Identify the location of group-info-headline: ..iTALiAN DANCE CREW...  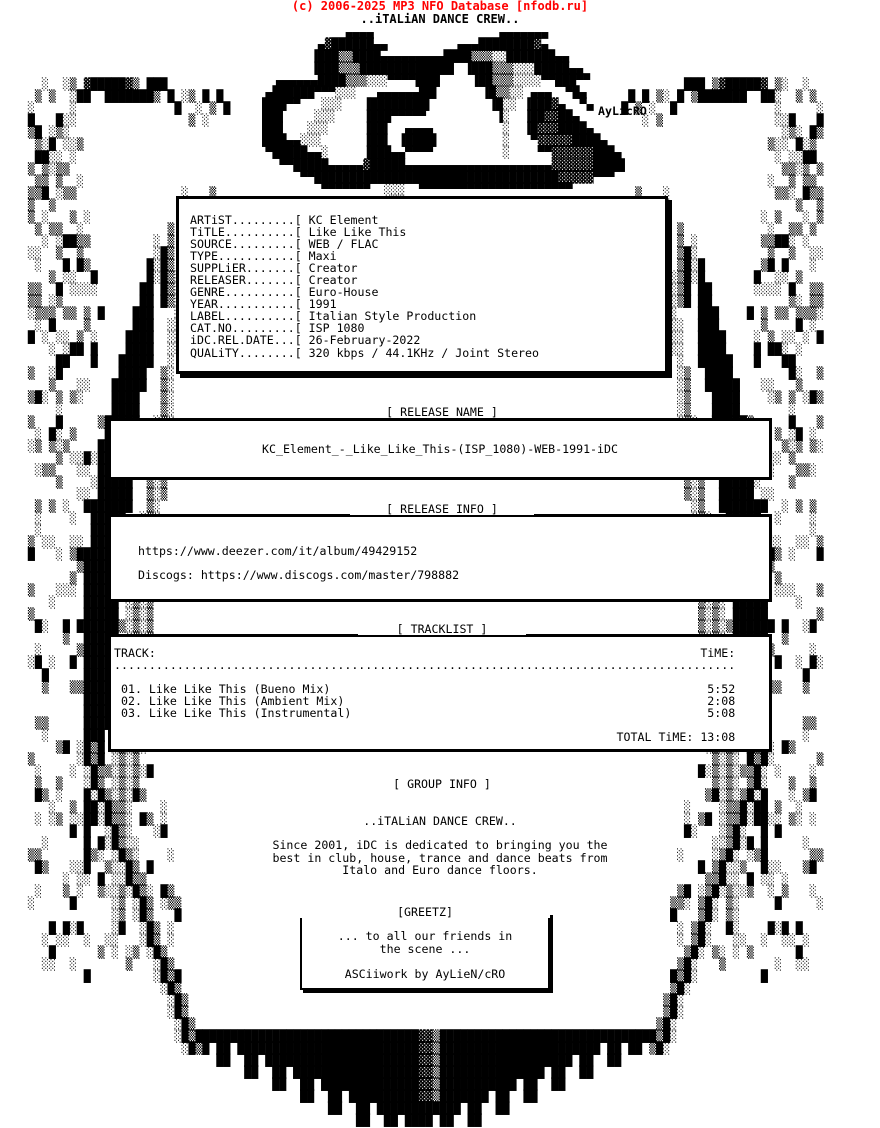
(440, 821).